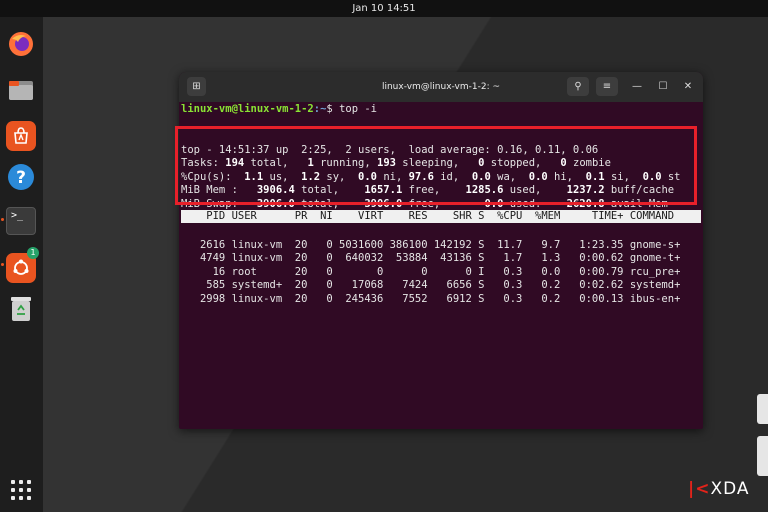 The height and width of the screenshot is (512, 768). I want to click on folder-icon, so click(21, 90).